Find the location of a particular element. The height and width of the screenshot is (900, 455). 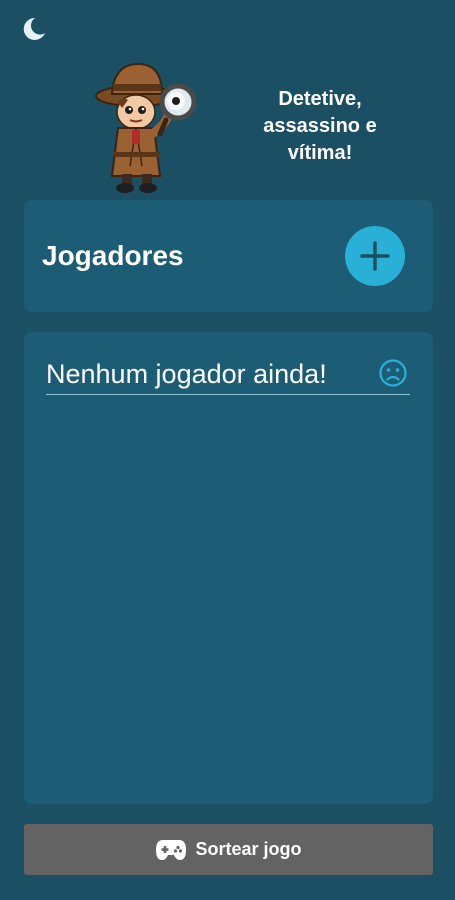

app-tagline: Detetive, assassino e vítima! is located at coordinates (320, 126).